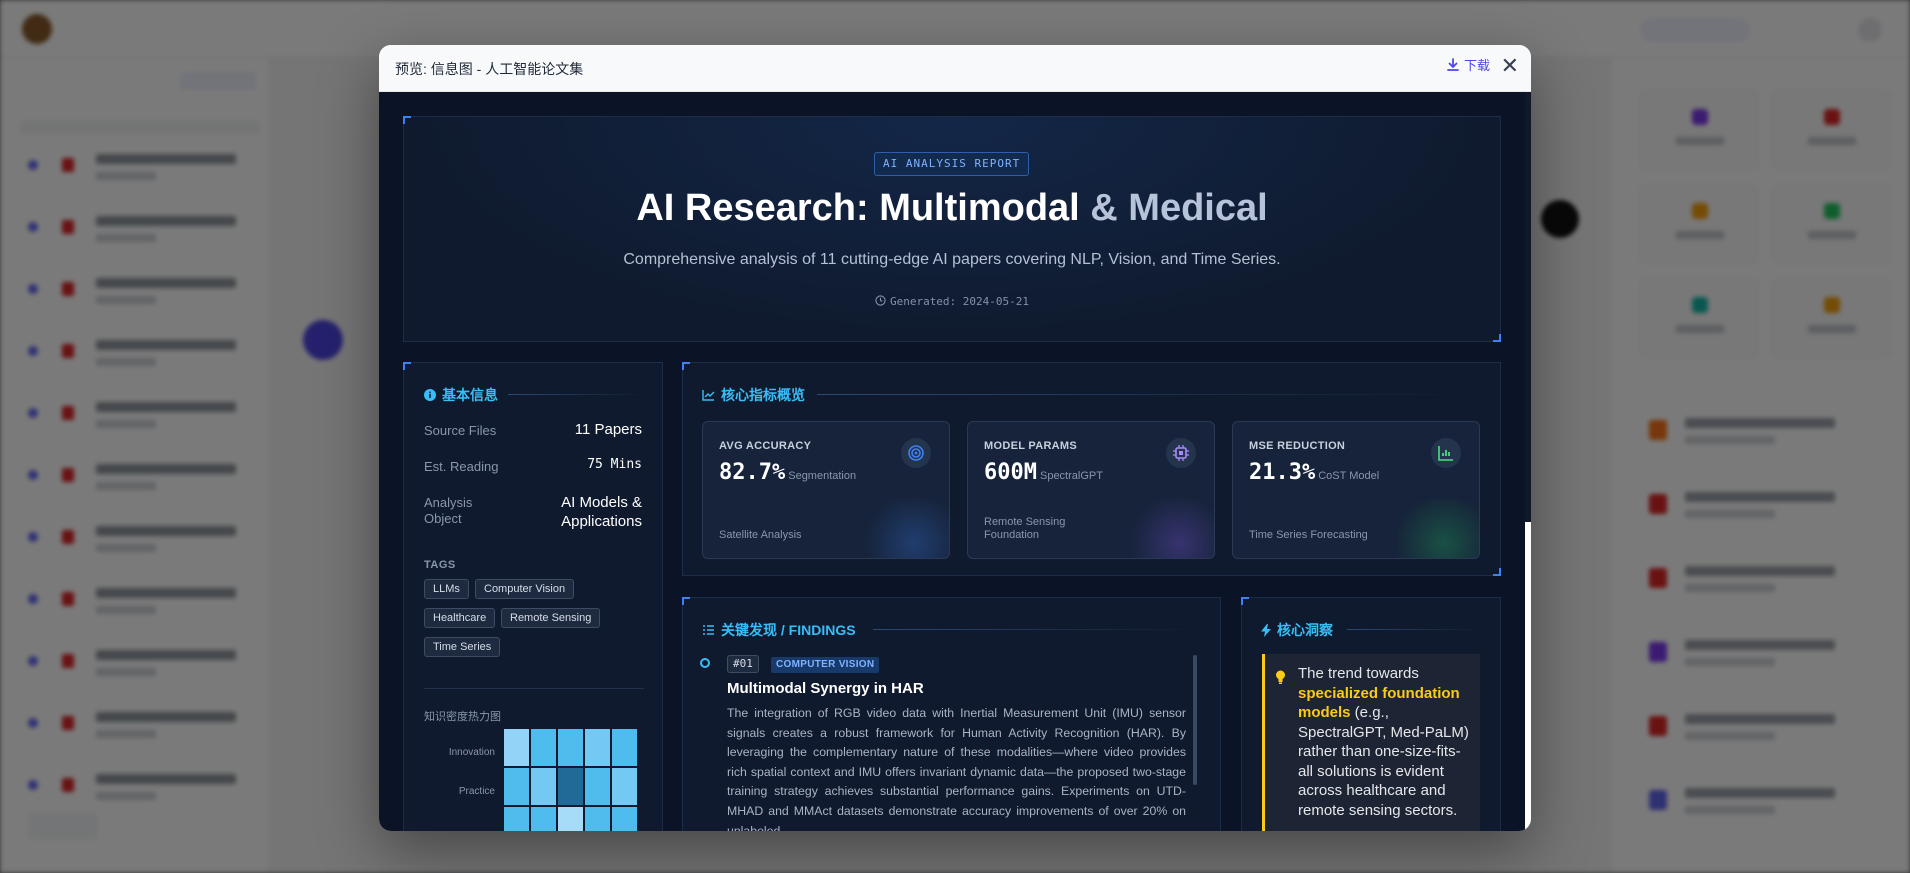  I want to click on close-icon: ✕, so click(1510, 66).